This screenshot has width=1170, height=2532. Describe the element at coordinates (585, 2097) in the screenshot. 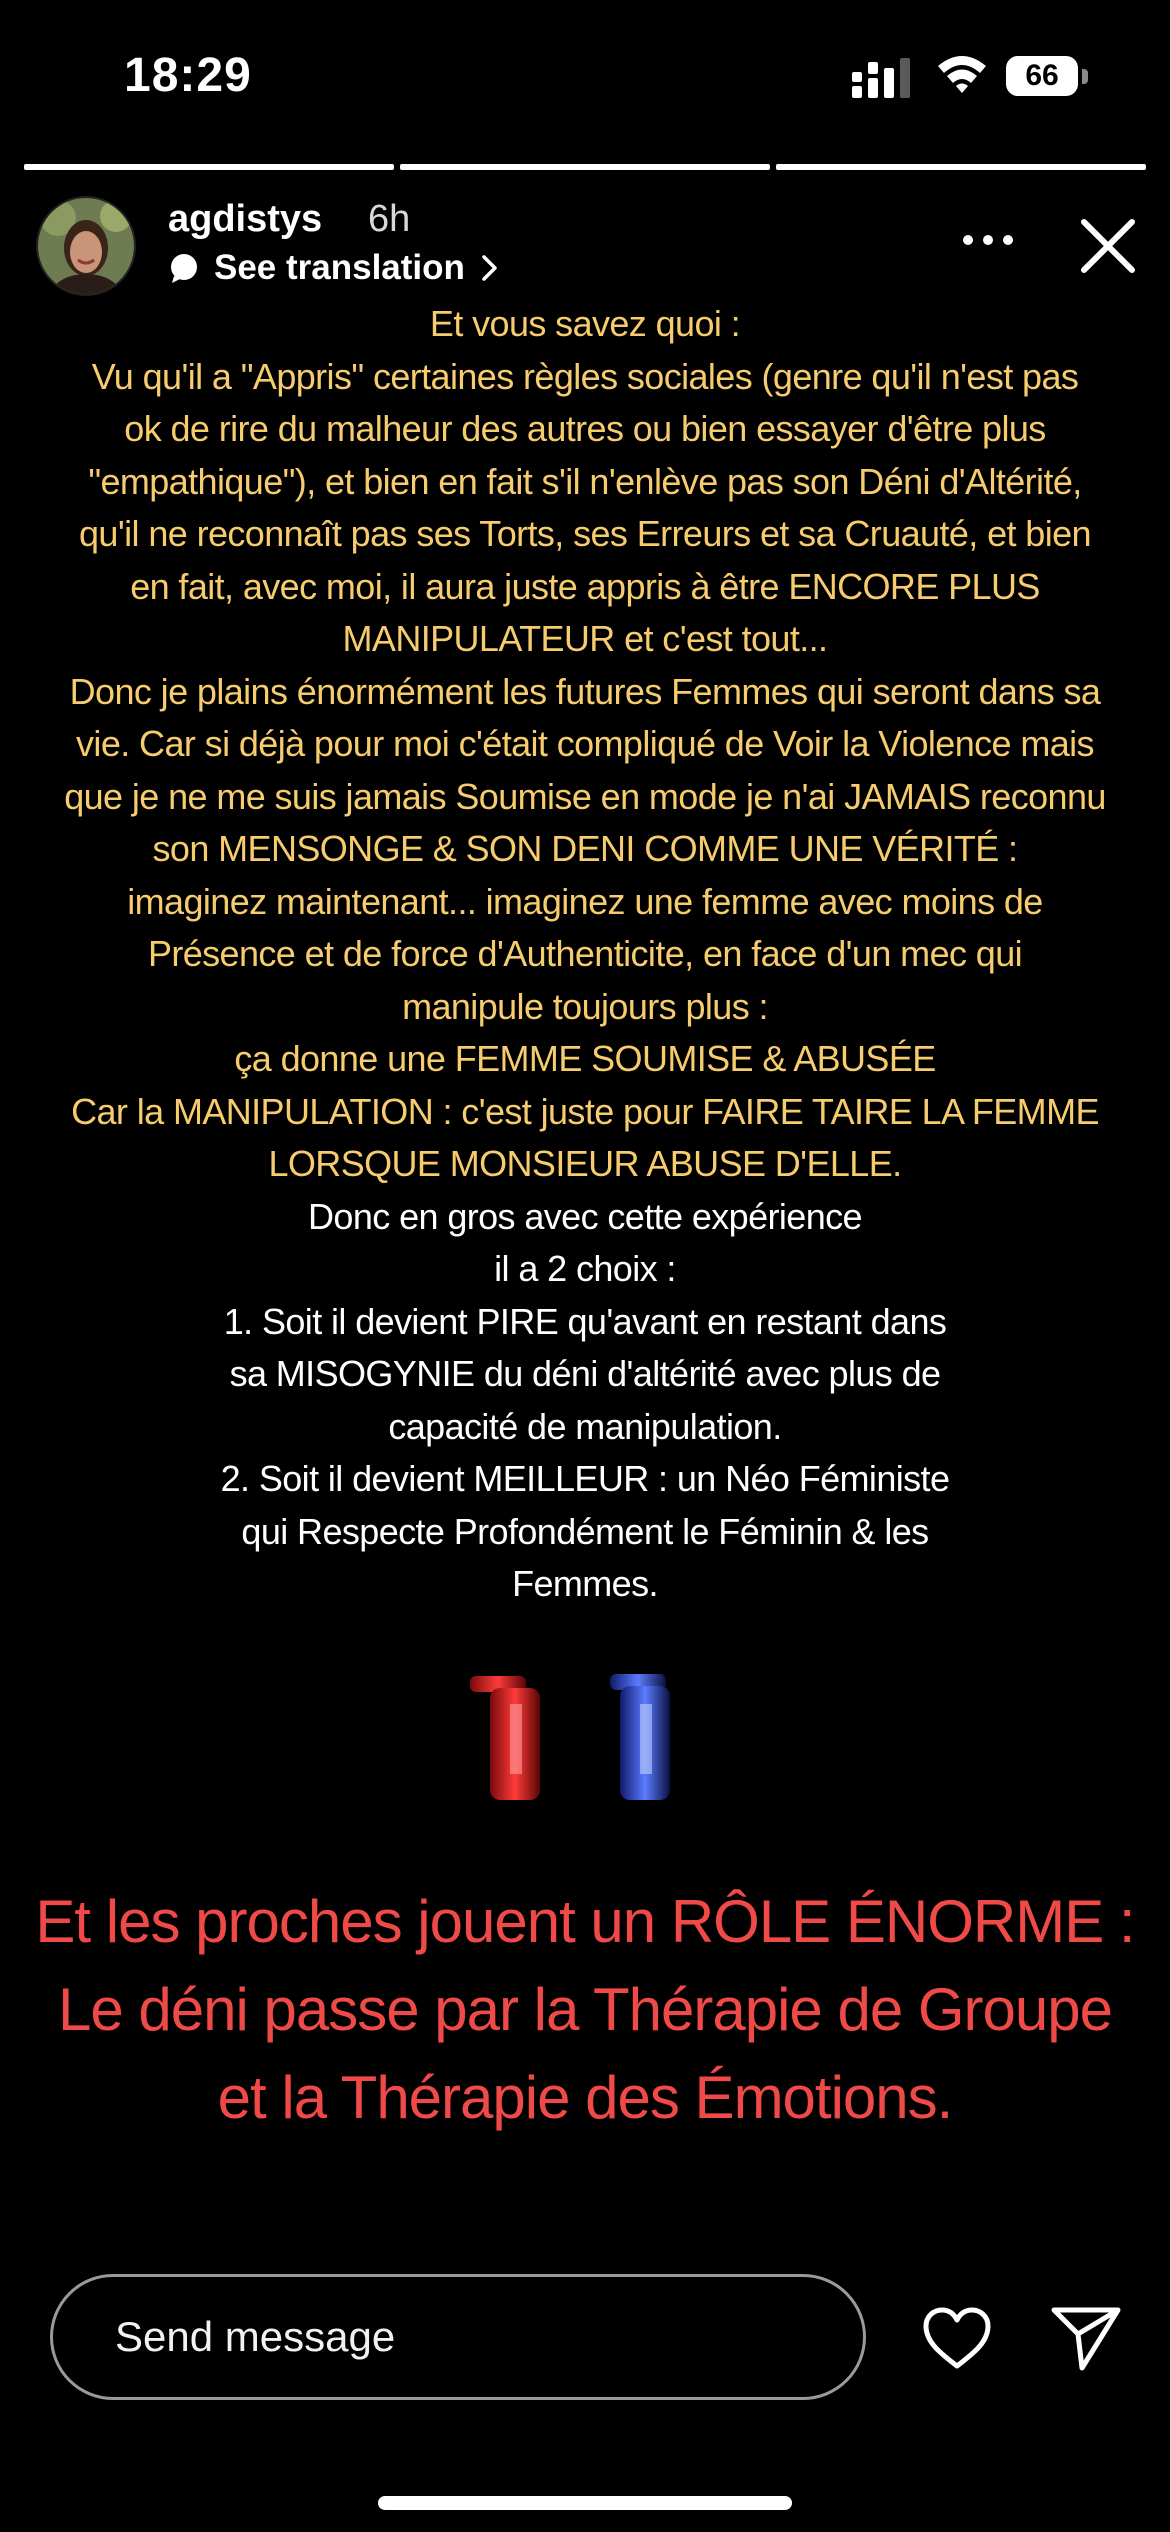

I see `highlight-line: et la Thérapie des Émotions.` at that location.